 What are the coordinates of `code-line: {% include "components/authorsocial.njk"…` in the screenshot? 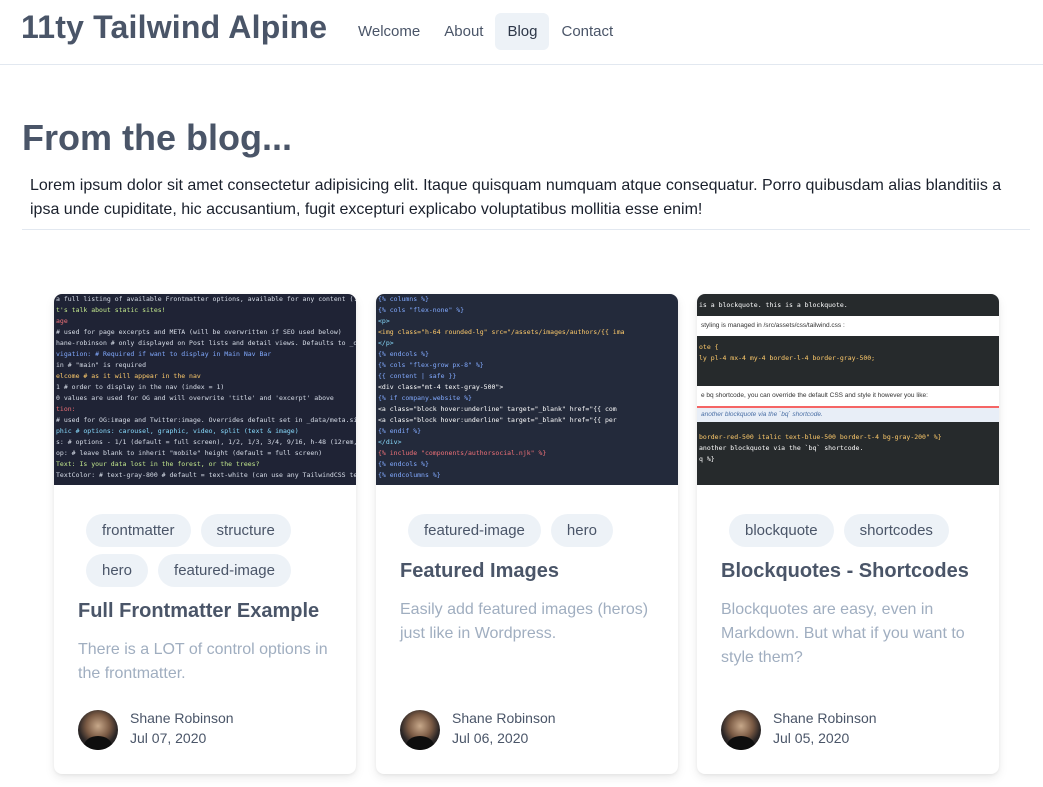 It's located at (462, 453).